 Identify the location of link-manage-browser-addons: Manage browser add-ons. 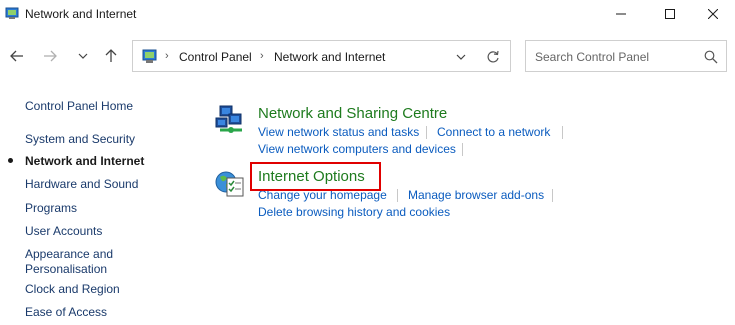
(476, 195).